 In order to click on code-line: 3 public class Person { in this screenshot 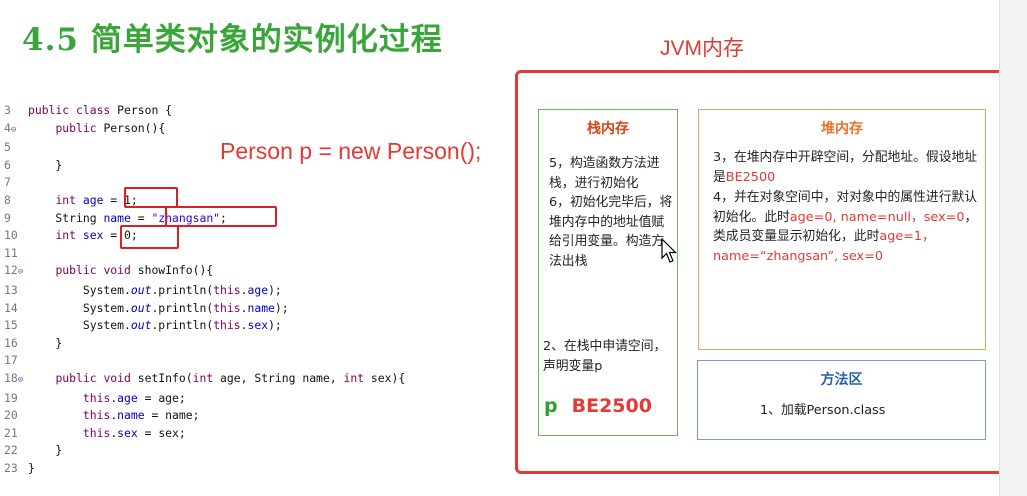, I will do `click(204, 111)`.